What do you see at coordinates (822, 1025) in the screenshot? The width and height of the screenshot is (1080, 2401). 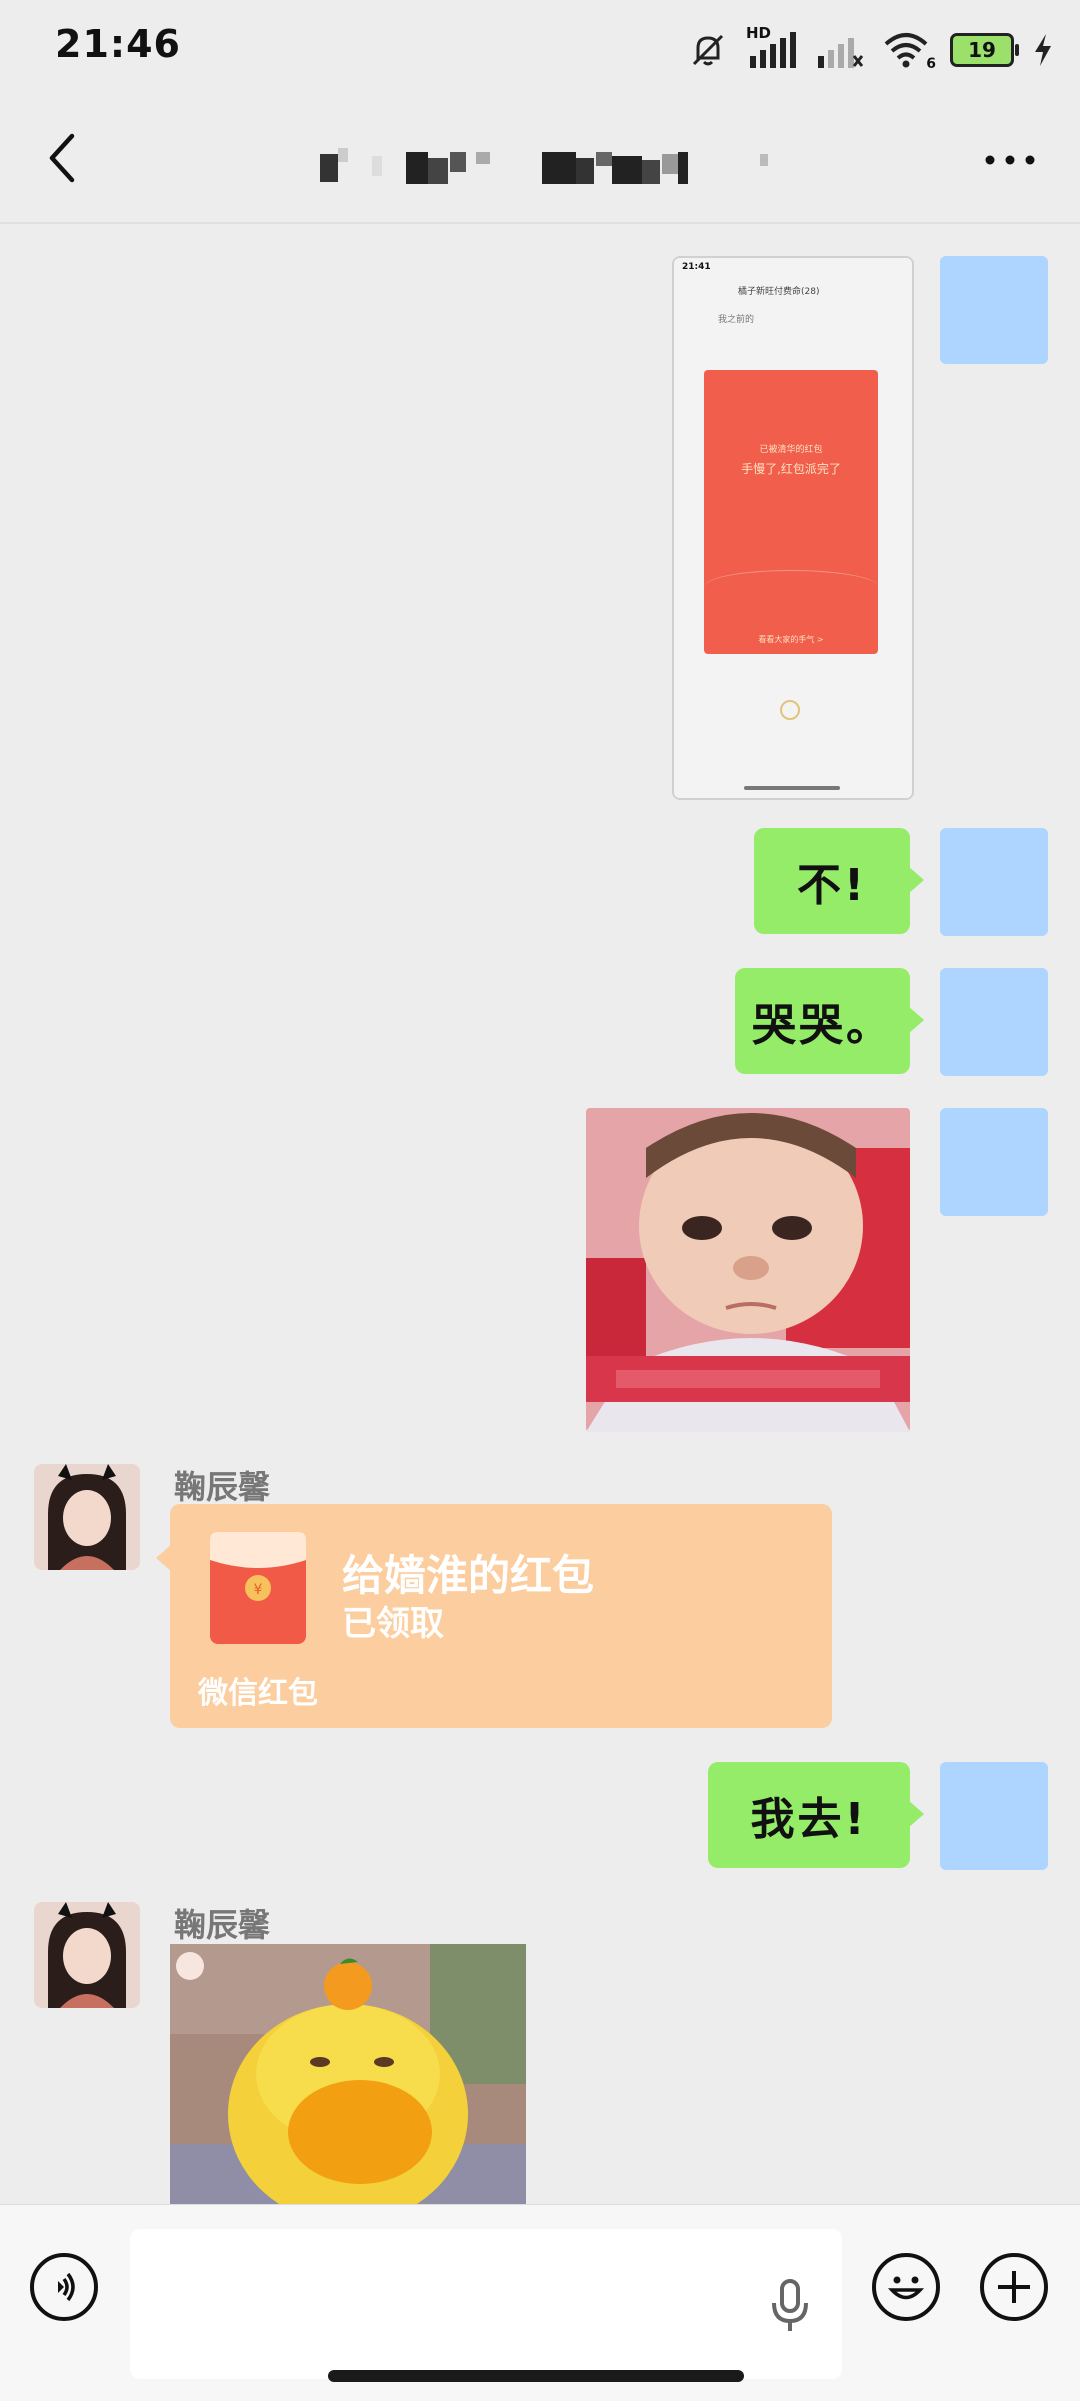 I see `message-text: 哭哭。` at bounding box center [822, 1025].